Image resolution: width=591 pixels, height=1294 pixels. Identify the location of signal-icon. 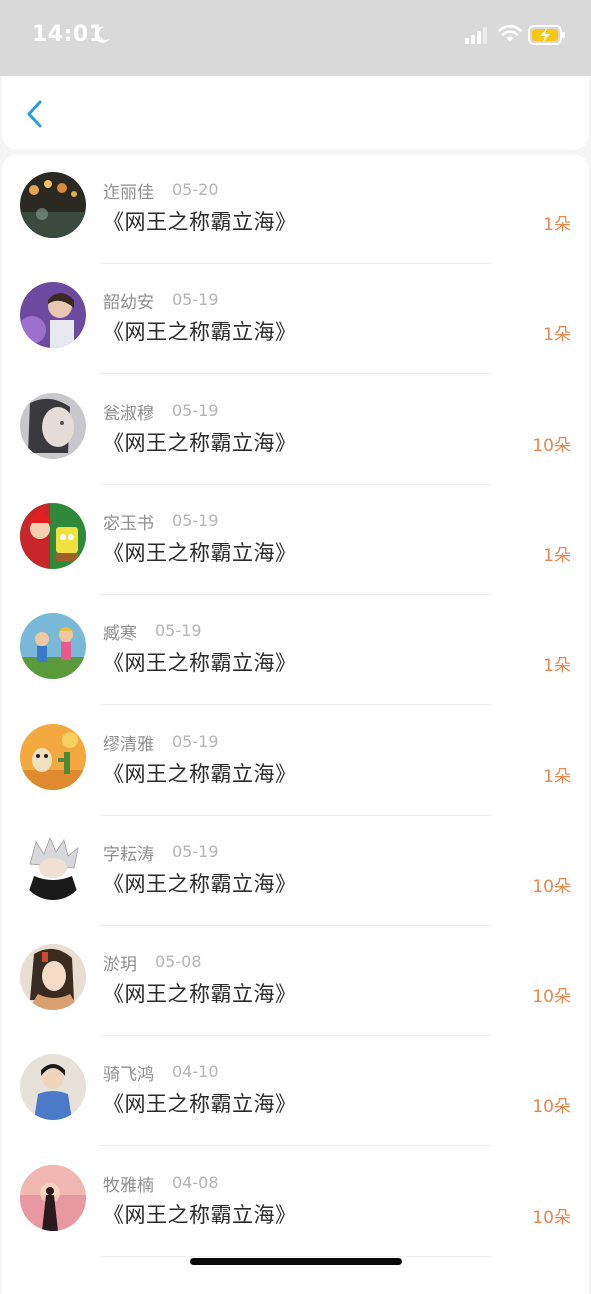
(476, 35).